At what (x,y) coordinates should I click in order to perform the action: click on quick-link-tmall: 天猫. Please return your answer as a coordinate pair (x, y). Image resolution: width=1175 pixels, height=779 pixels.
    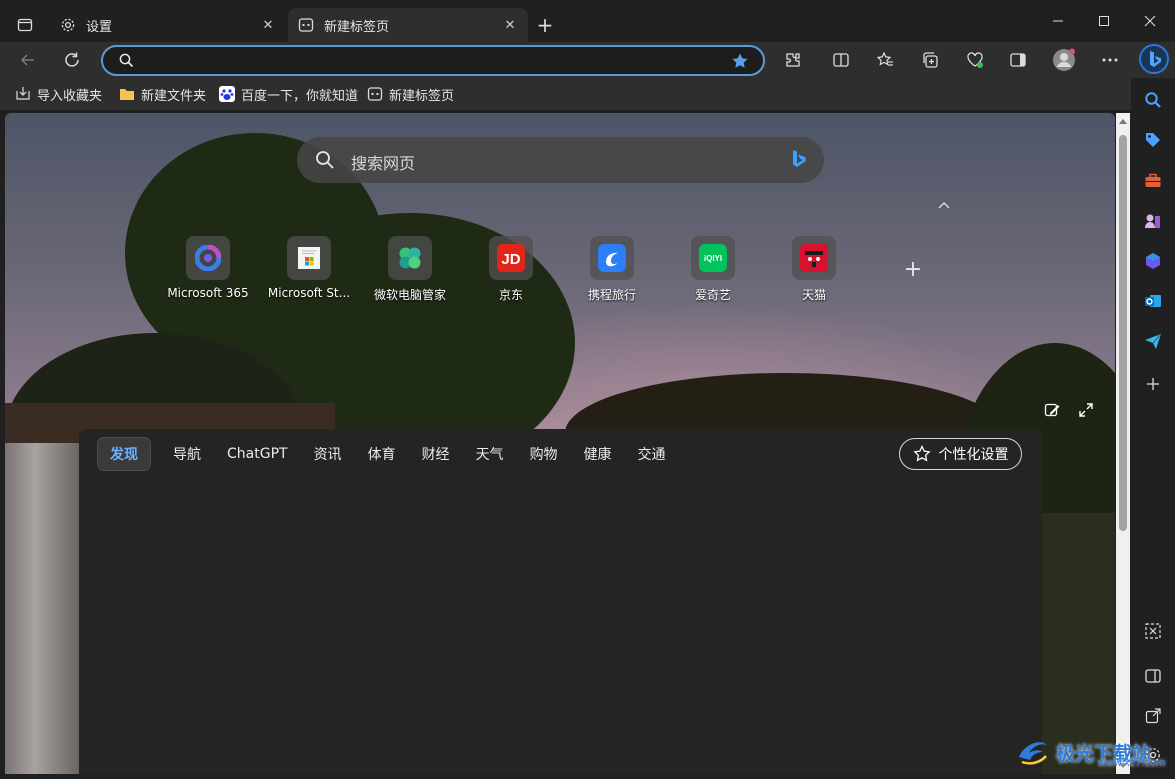
    Looking at the image, I should click on (814, 269).